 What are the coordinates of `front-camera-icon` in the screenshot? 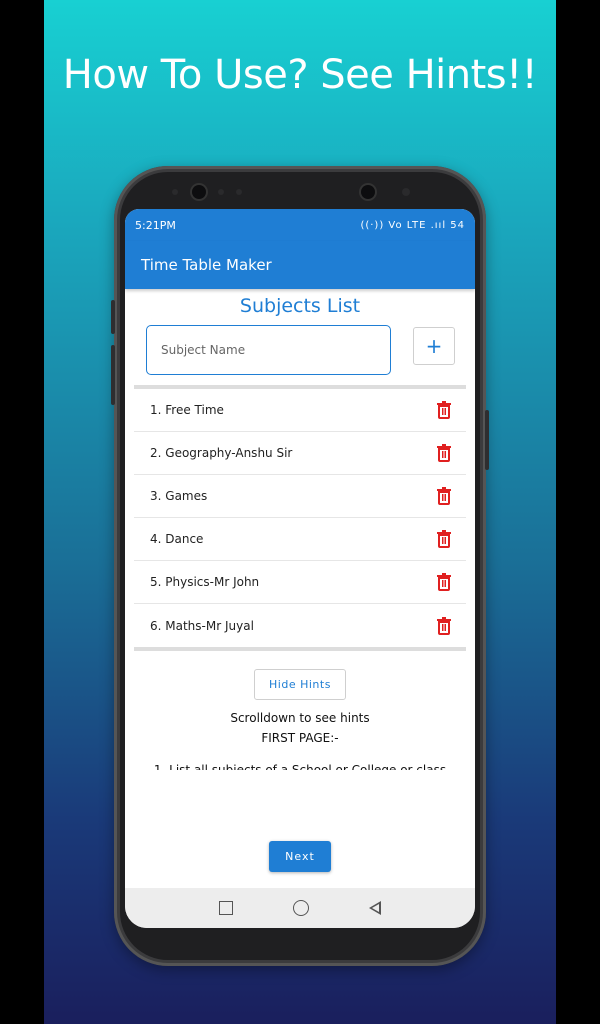 It's located at (199, 192).